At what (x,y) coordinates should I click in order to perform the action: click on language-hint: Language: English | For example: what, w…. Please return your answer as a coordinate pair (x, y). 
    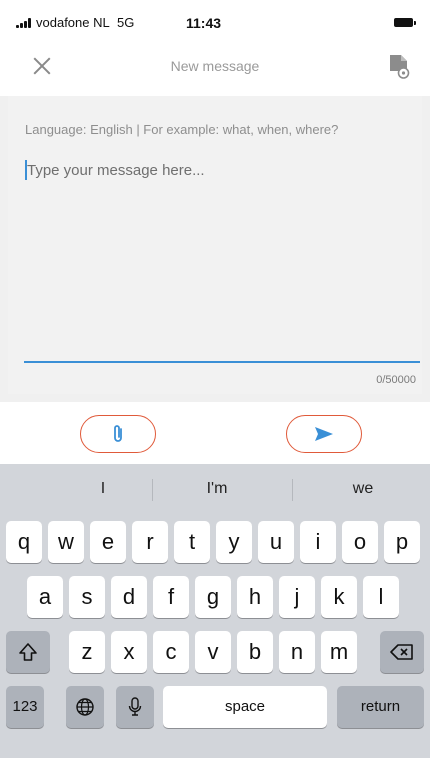
    Looking at the image, I should click on (182, 129).